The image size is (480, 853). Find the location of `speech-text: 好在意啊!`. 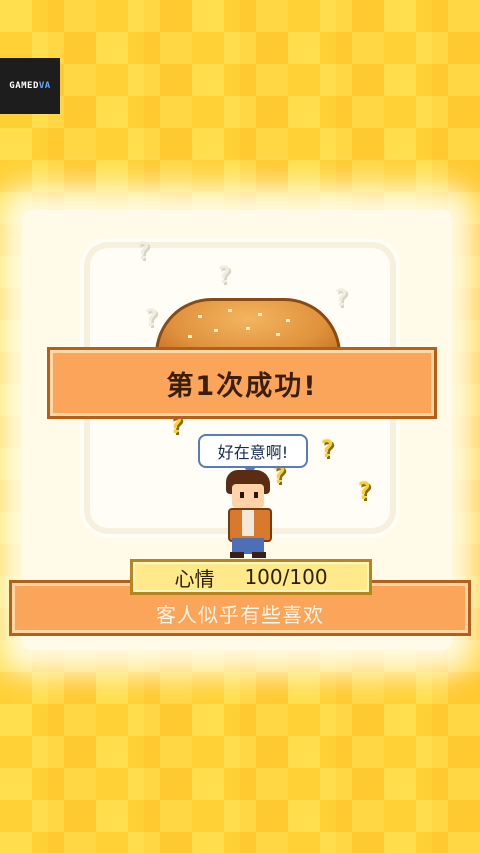

speech-text: 好在意啊! is located at coordinates (253, 452).